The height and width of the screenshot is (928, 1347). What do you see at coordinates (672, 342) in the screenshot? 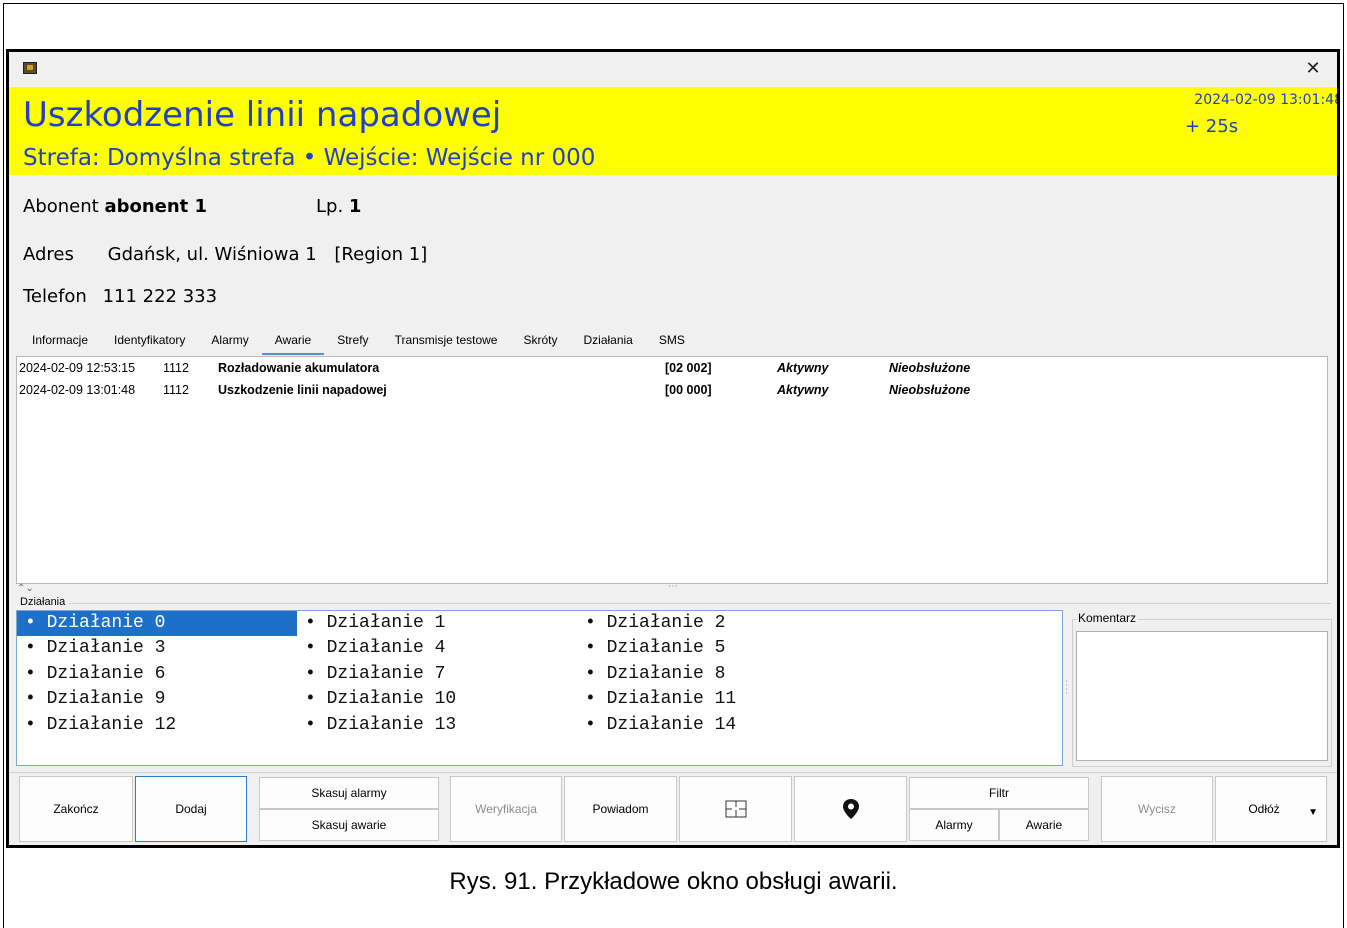
I see `tab-sms: SMS` at bounding box center [672, 342].